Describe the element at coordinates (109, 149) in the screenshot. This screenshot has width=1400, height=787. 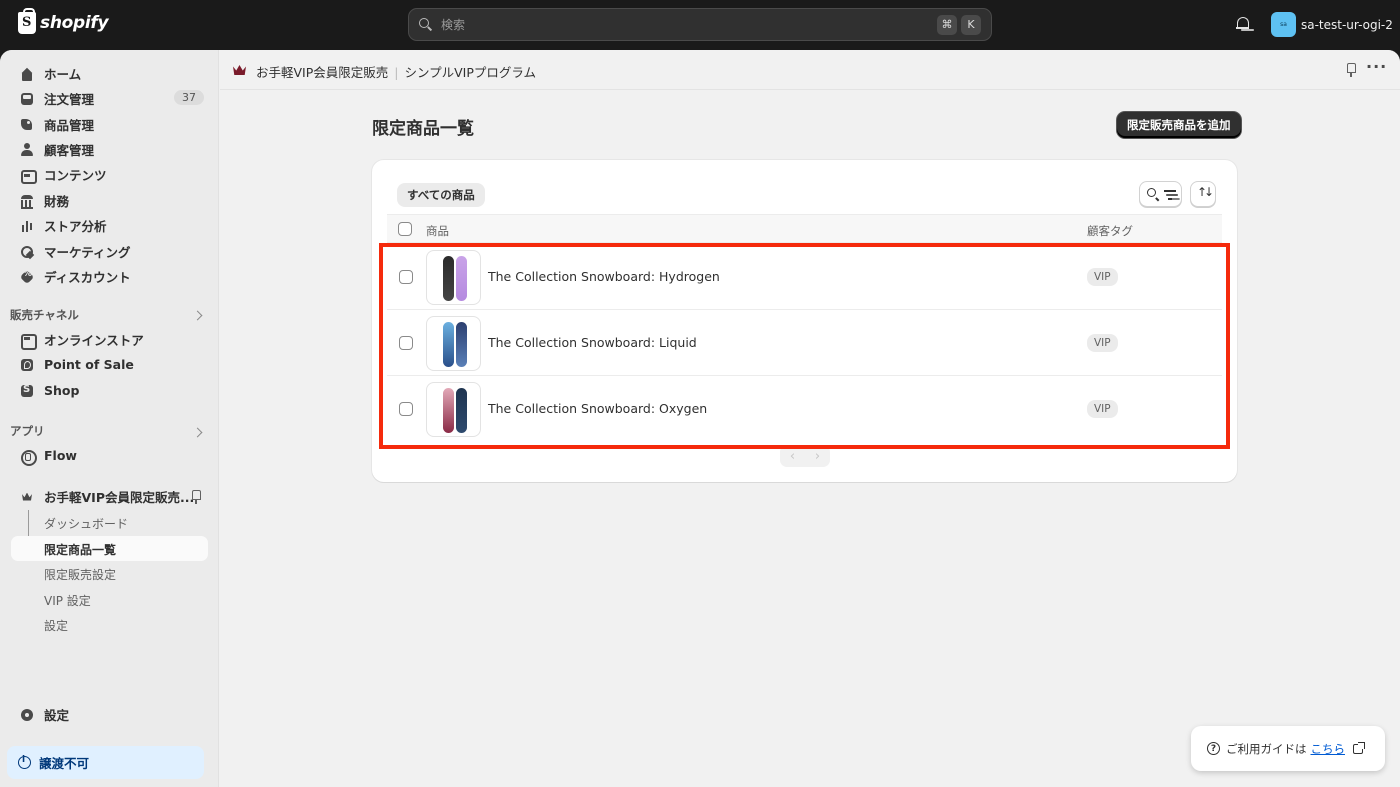
I see `sidebar-item-customers: 顧客管理` at that location.